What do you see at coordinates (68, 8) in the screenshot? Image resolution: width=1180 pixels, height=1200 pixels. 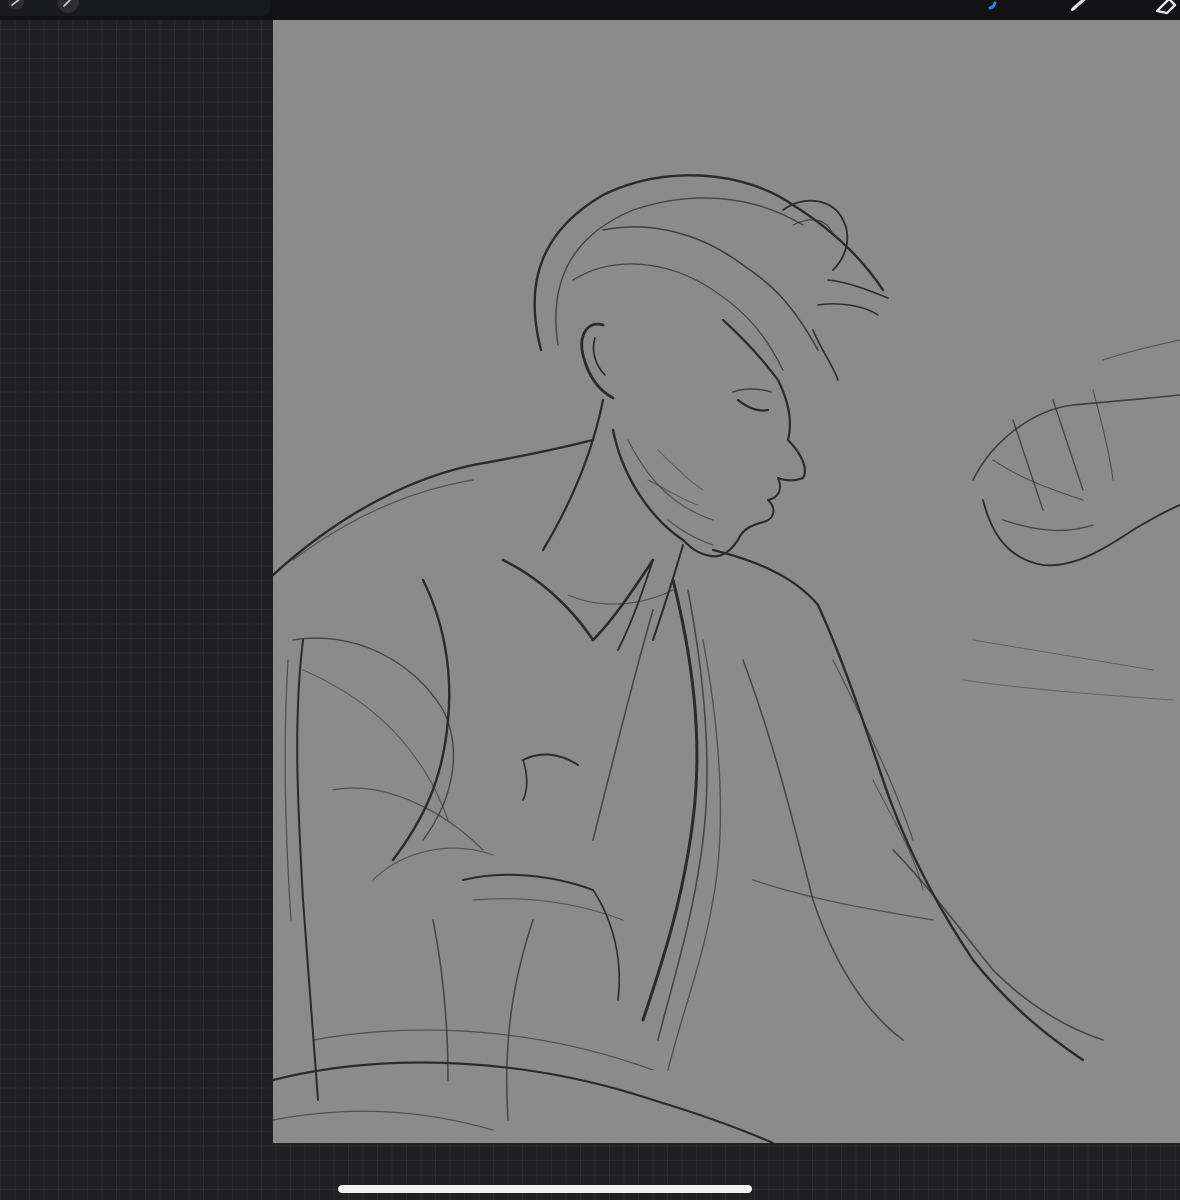 I see `adjustments-icon` at bounding box center [68, 8].